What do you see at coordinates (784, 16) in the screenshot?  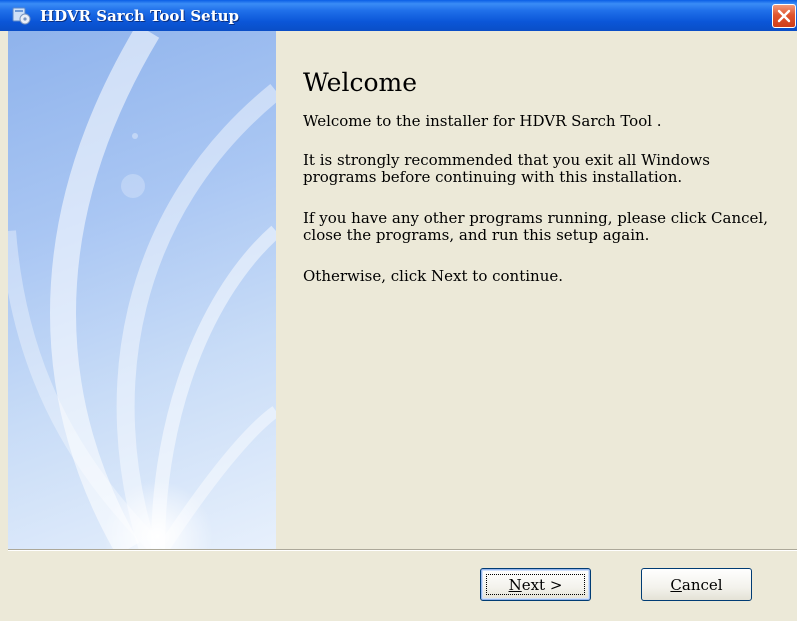 I see `close-button` at bounding box center [784, 16].